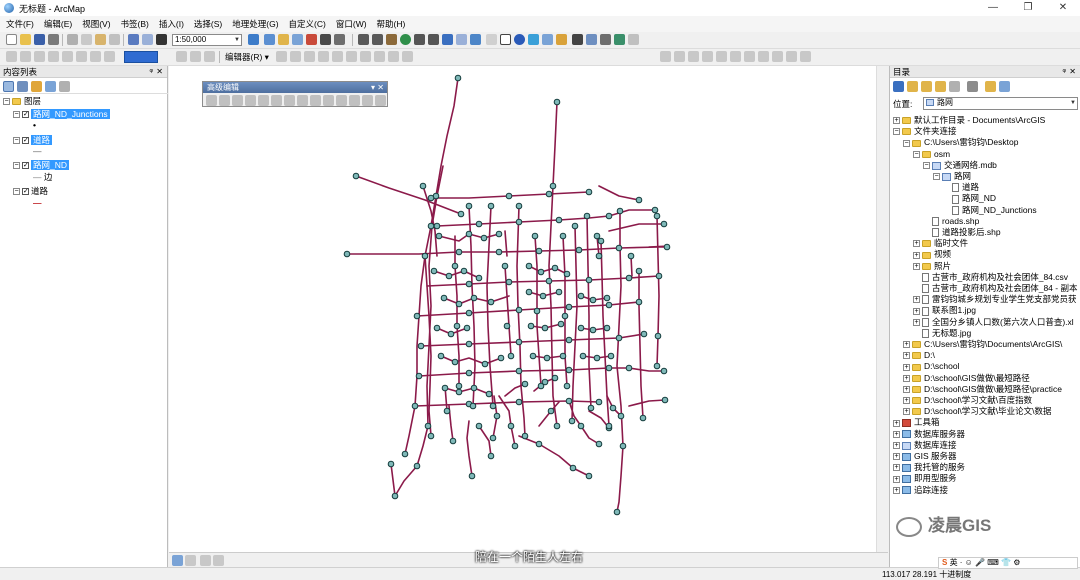 This screenshot has height=580, width=1080. I want to click on georef-tool-11-icon, so click(805, 56).